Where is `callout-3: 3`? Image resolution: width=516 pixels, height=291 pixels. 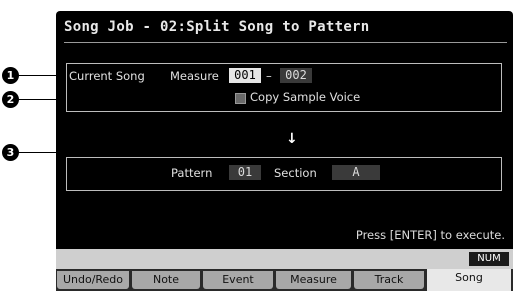 callout-3: 3 is located at coordinates (10, 152).